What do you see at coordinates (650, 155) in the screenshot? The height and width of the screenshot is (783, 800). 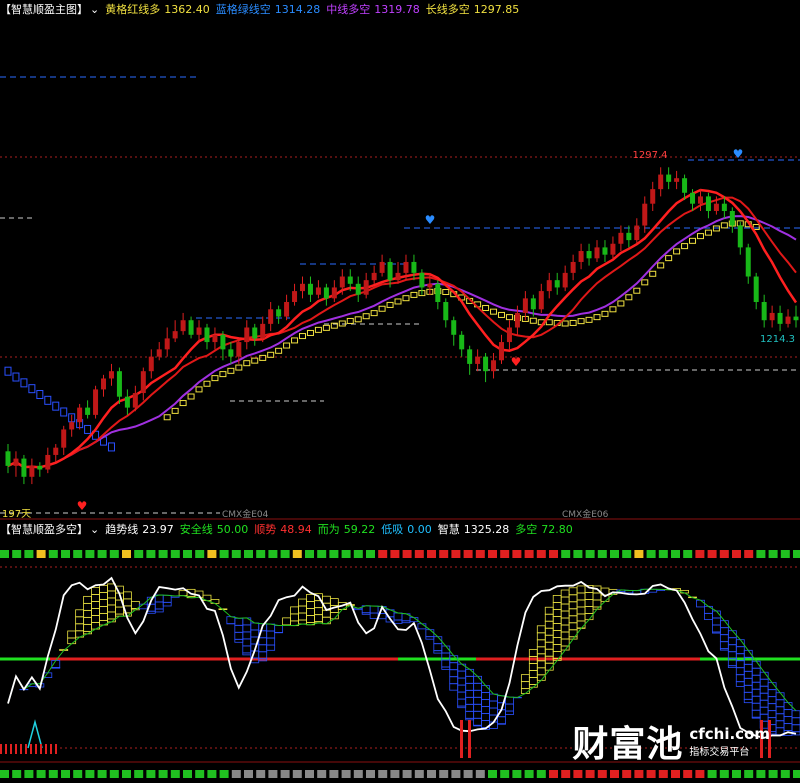 I see `high-price-label: 1297.4` at bounding box center [650, 155].